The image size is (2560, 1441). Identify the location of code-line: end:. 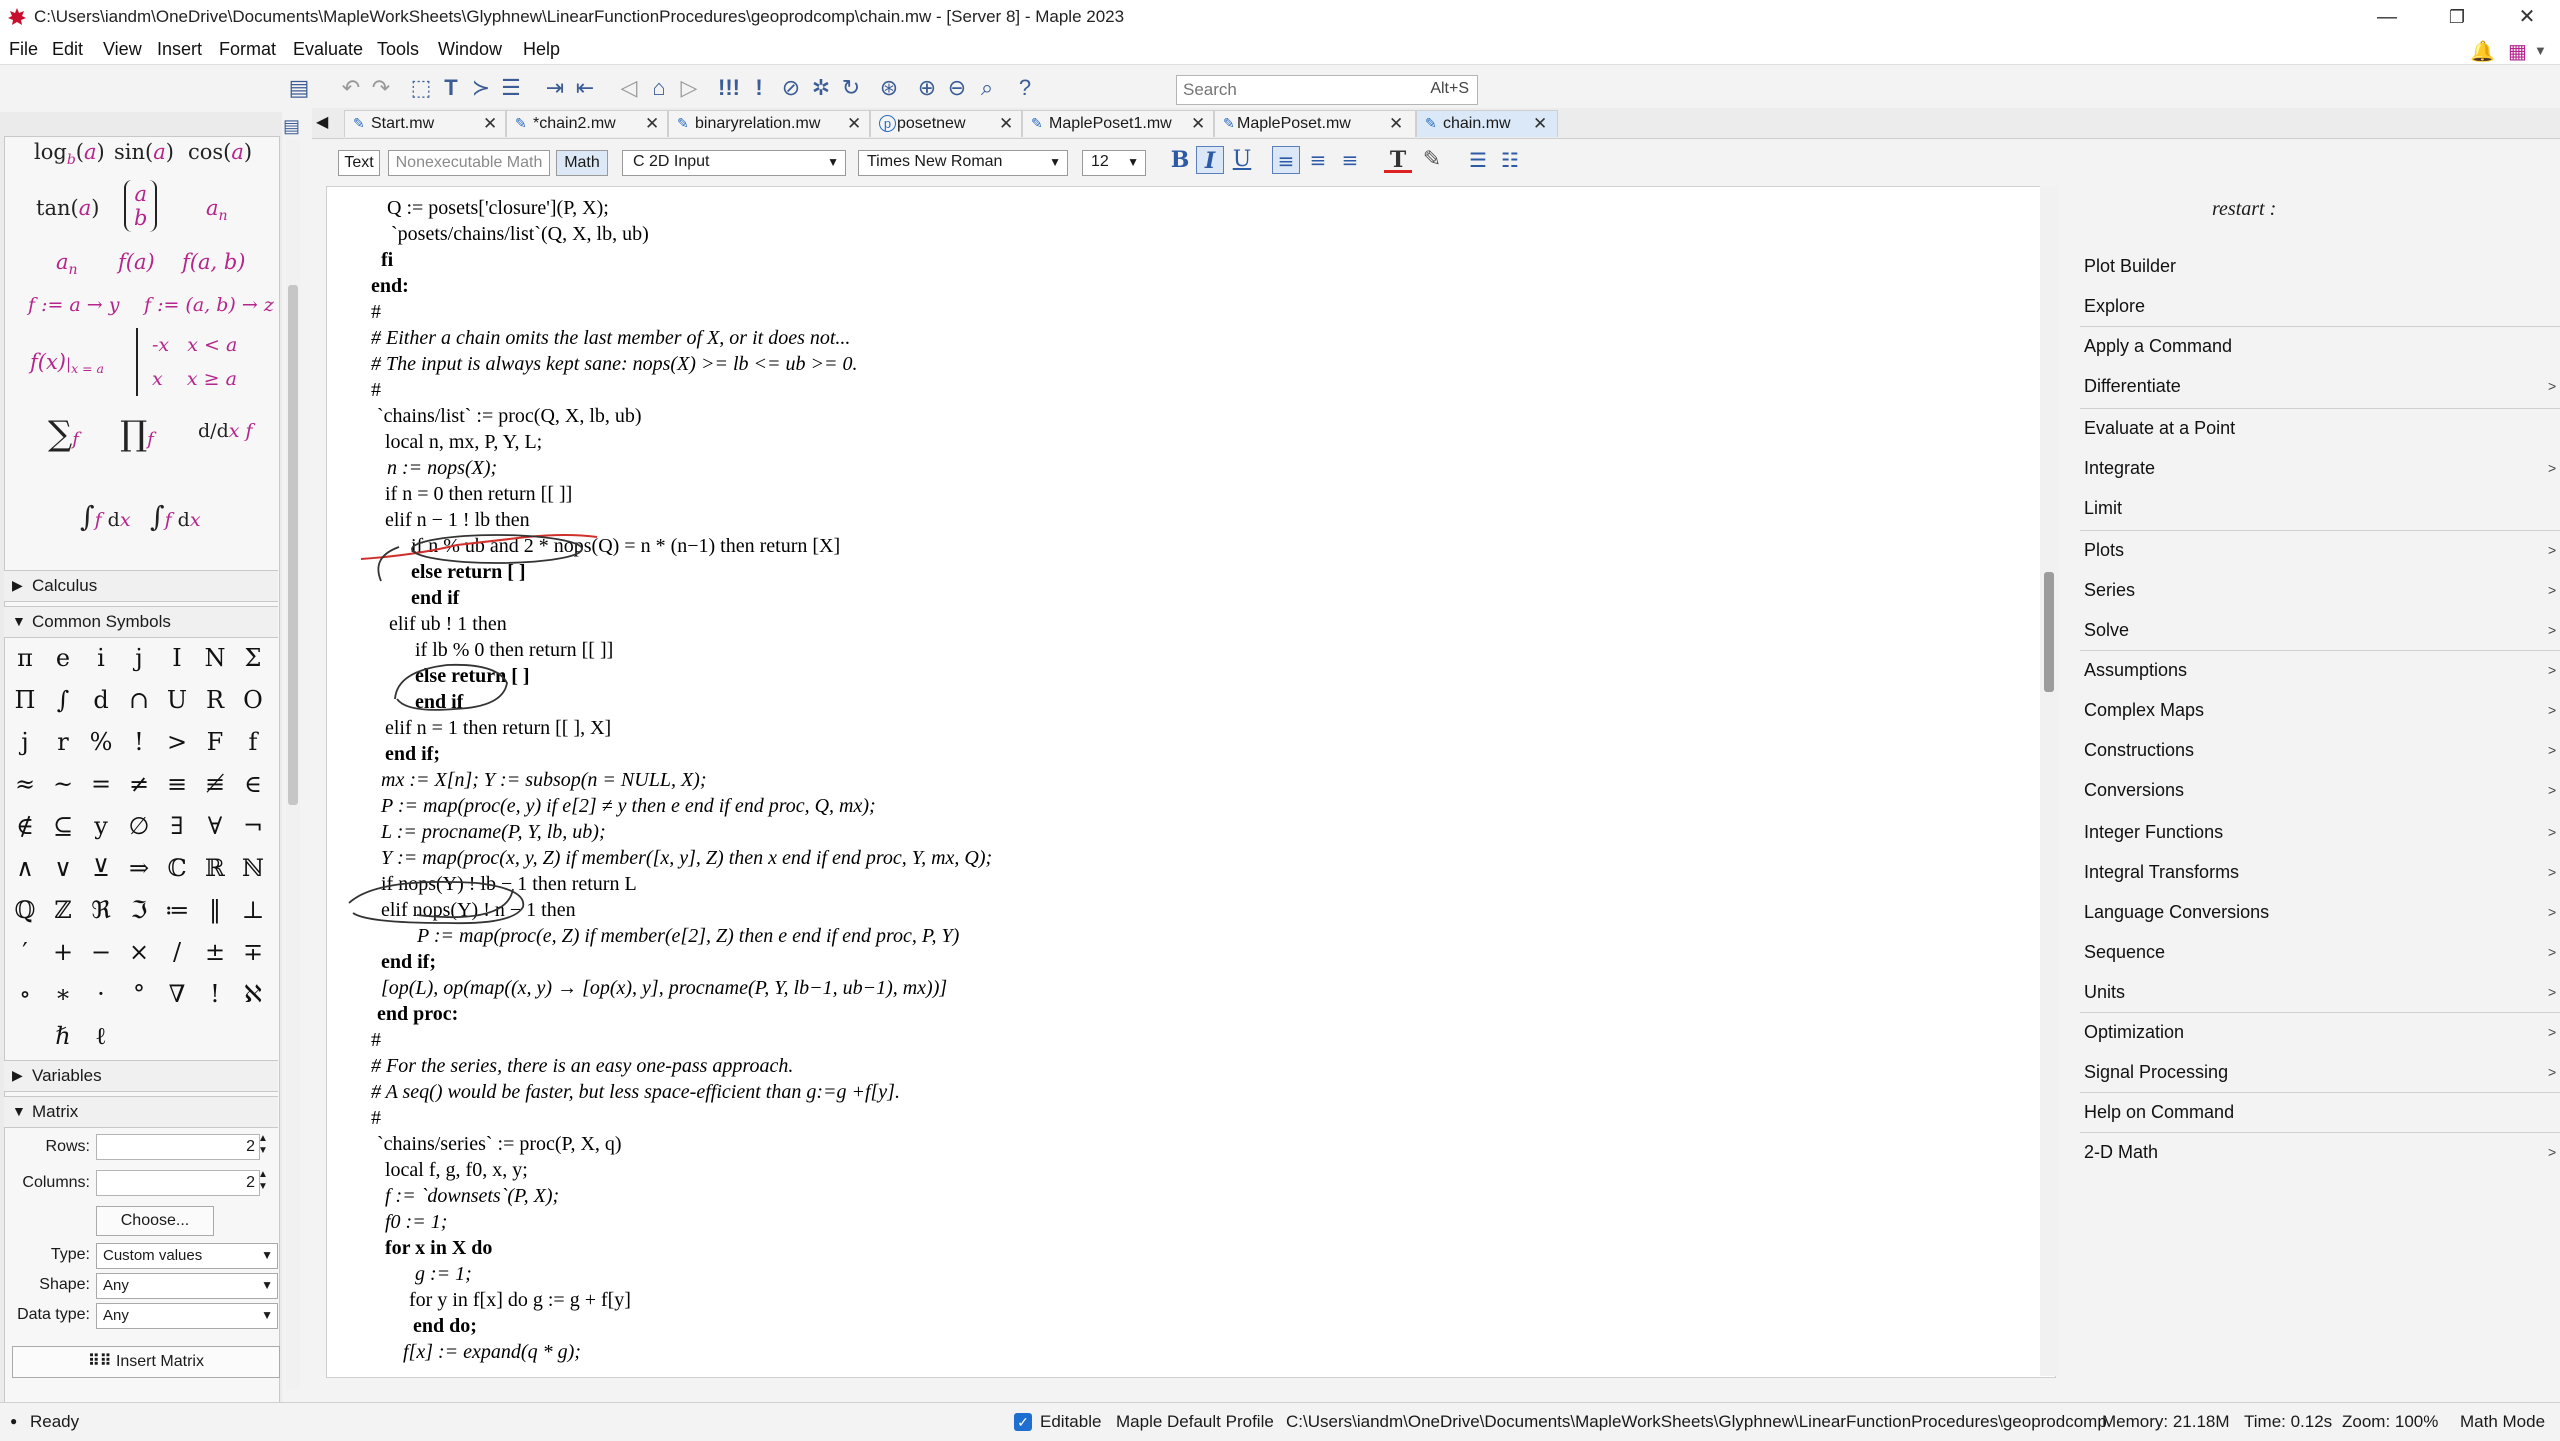
(390, 286).